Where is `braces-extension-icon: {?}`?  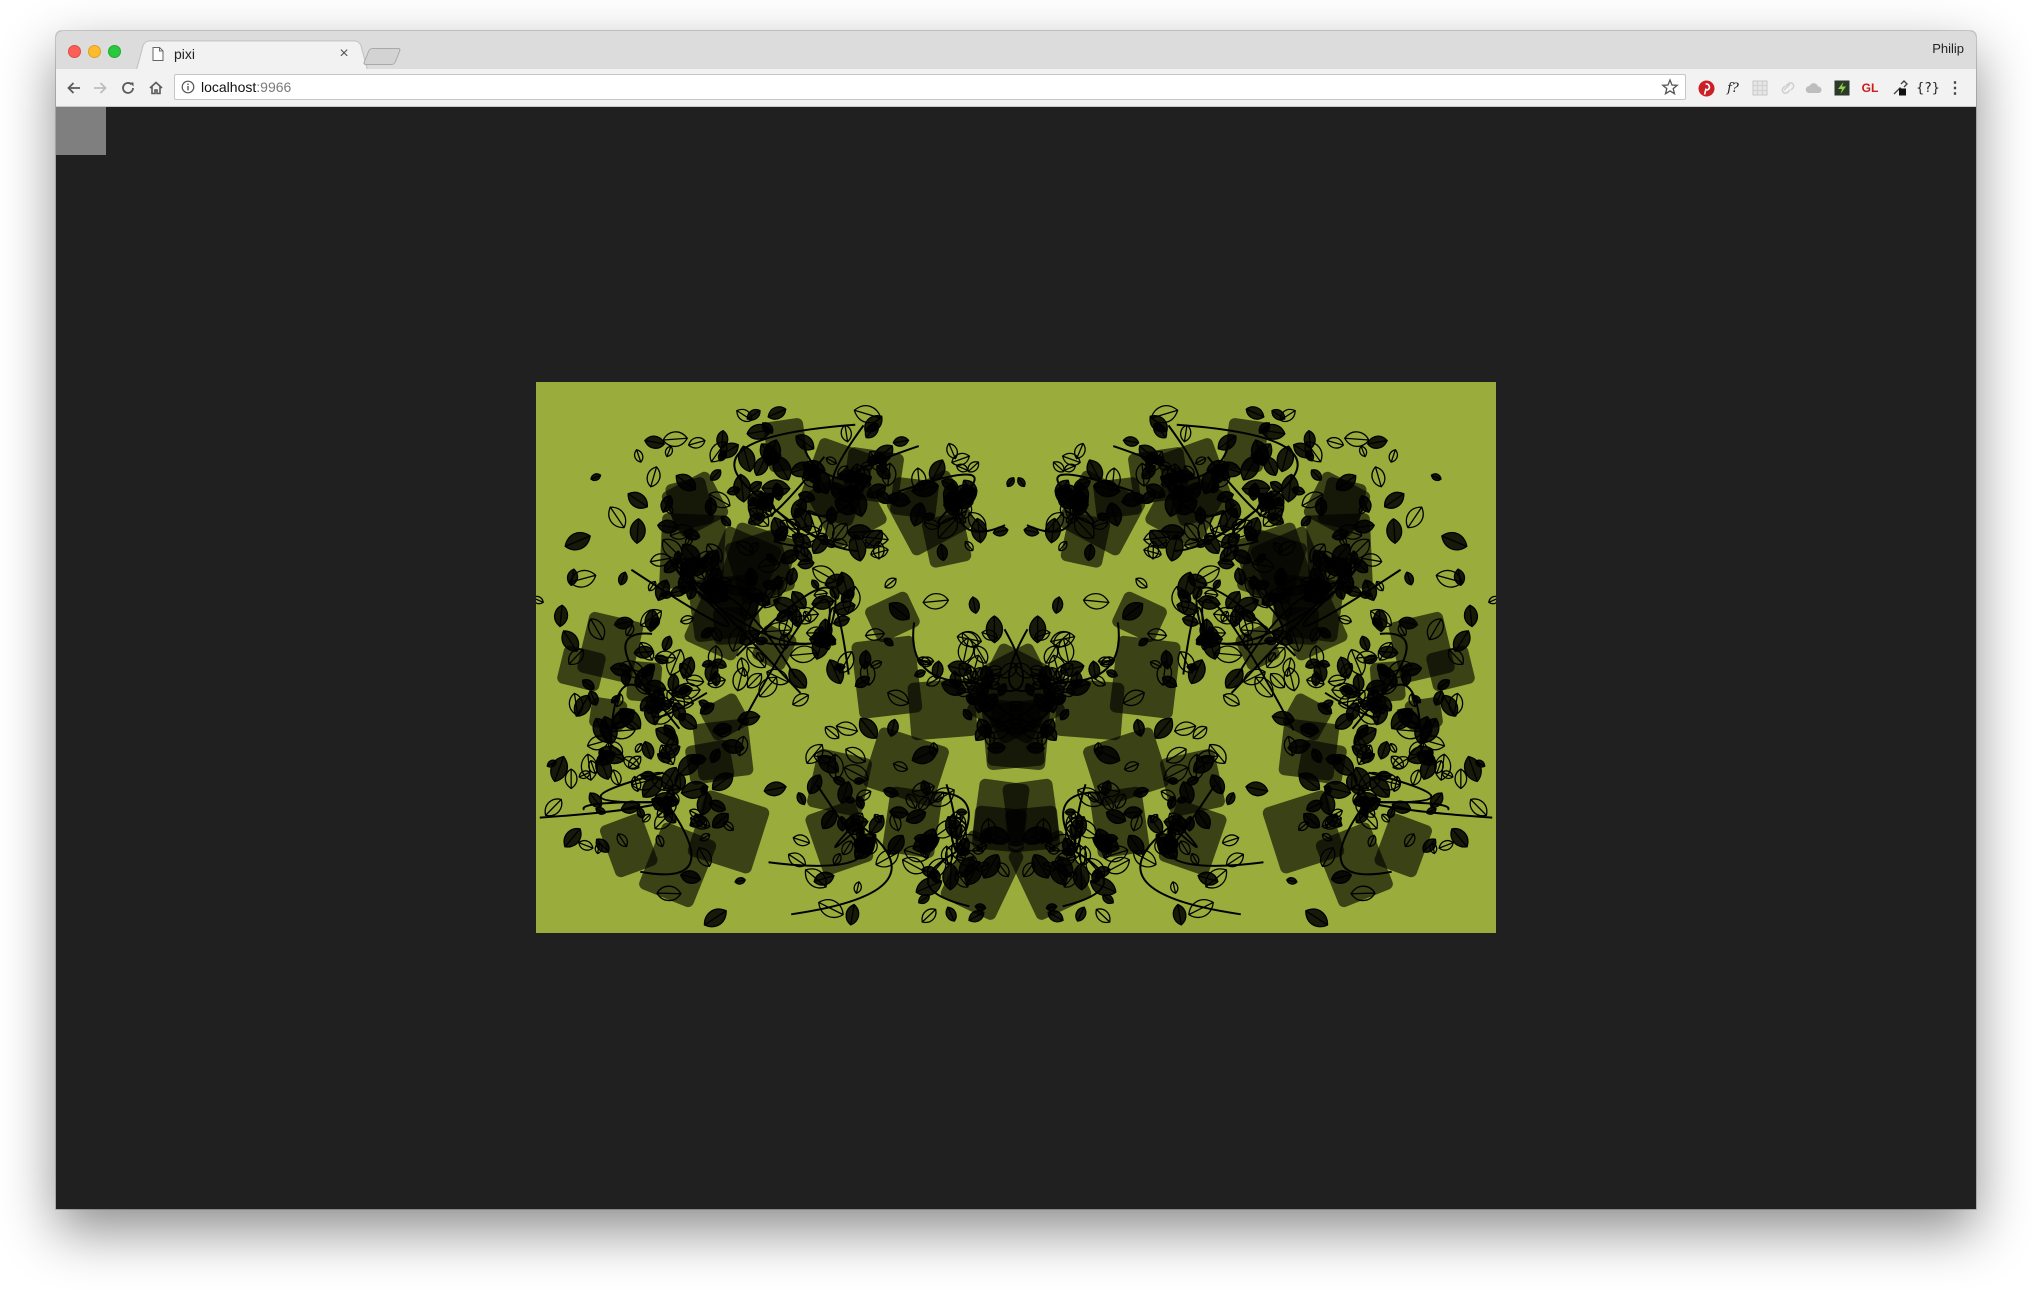 braces-extension-icon: {?} is located at coordinates (1928, 88).